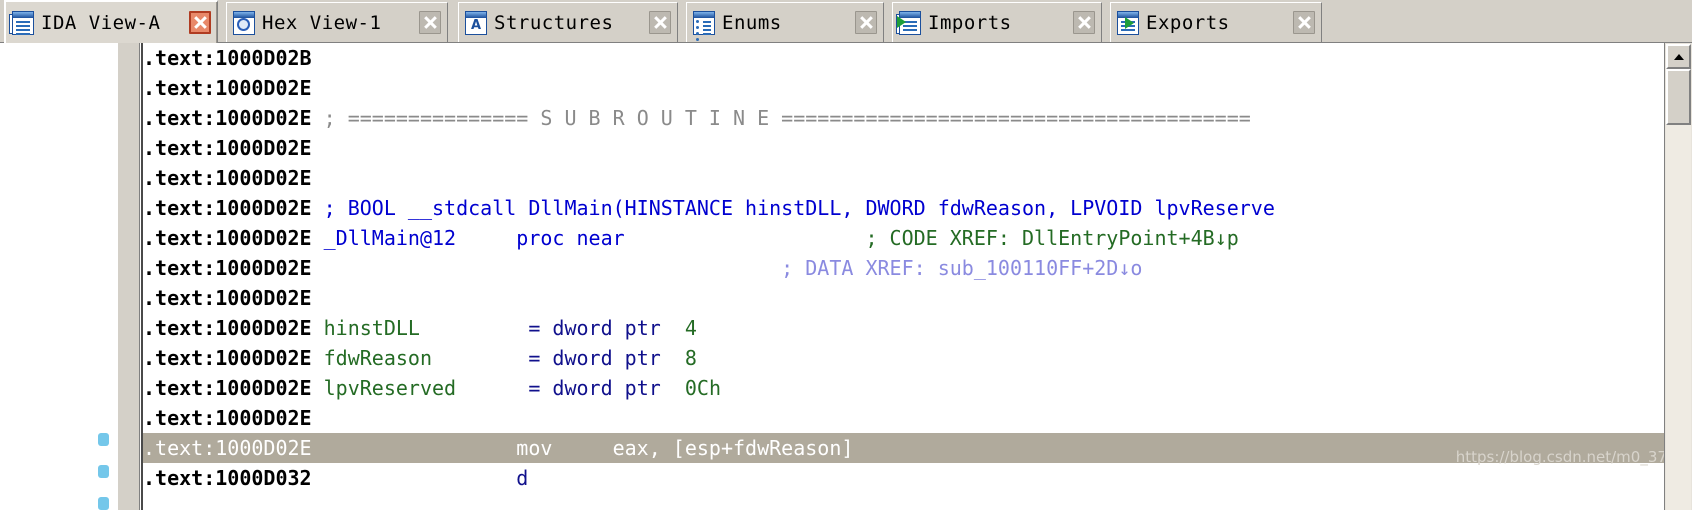 This screenshot has height=510, width=1692. Describe the element at coordinates (903, 358) in the screenshot. I see `disassembly-line: .text:1000D02E fdwReason = dword ptr 8` at that location.